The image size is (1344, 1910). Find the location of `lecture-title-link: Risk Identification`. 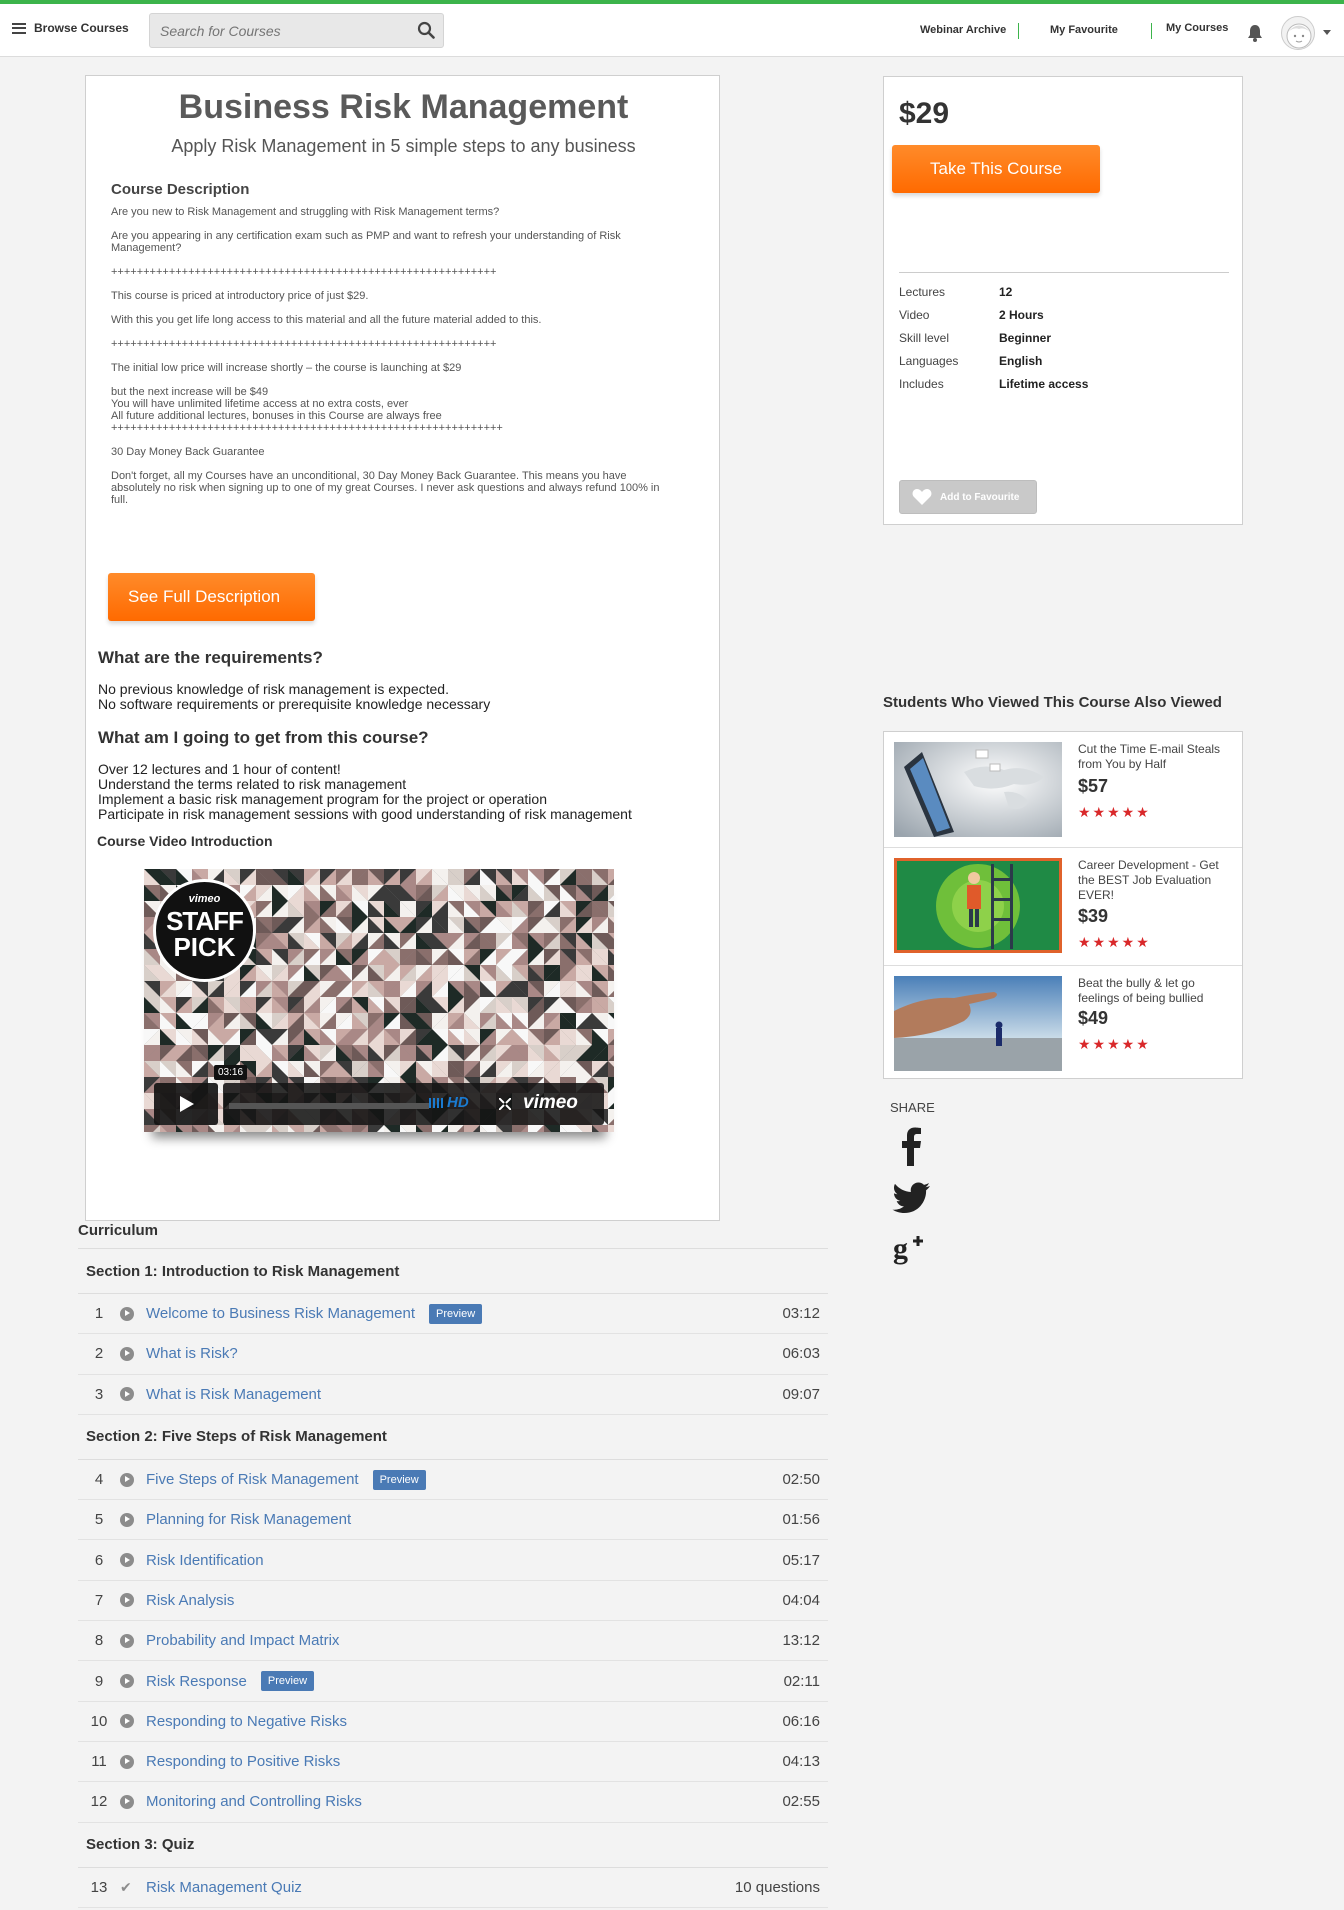

lecture-title-link: Risk Identification is located at coordinates (205, 1560).